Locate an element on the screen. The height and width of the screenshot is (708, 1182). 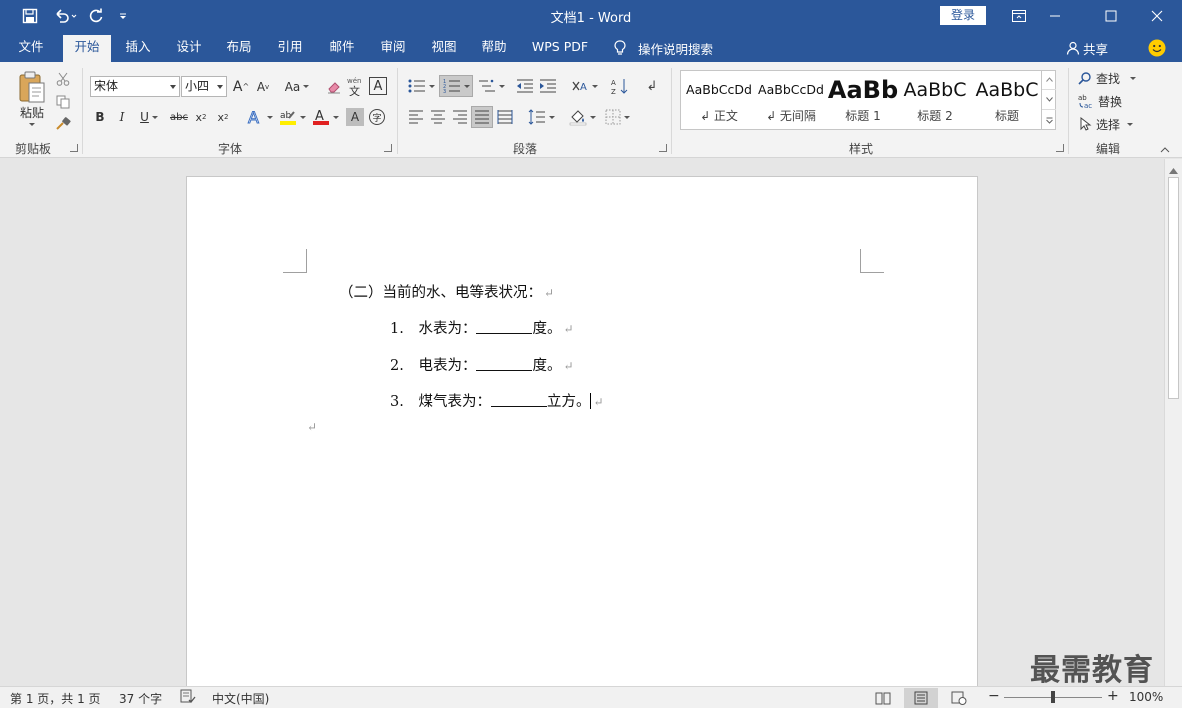
style-heading-1: AaBb 标题 1 is located at coordinates (863, 100).